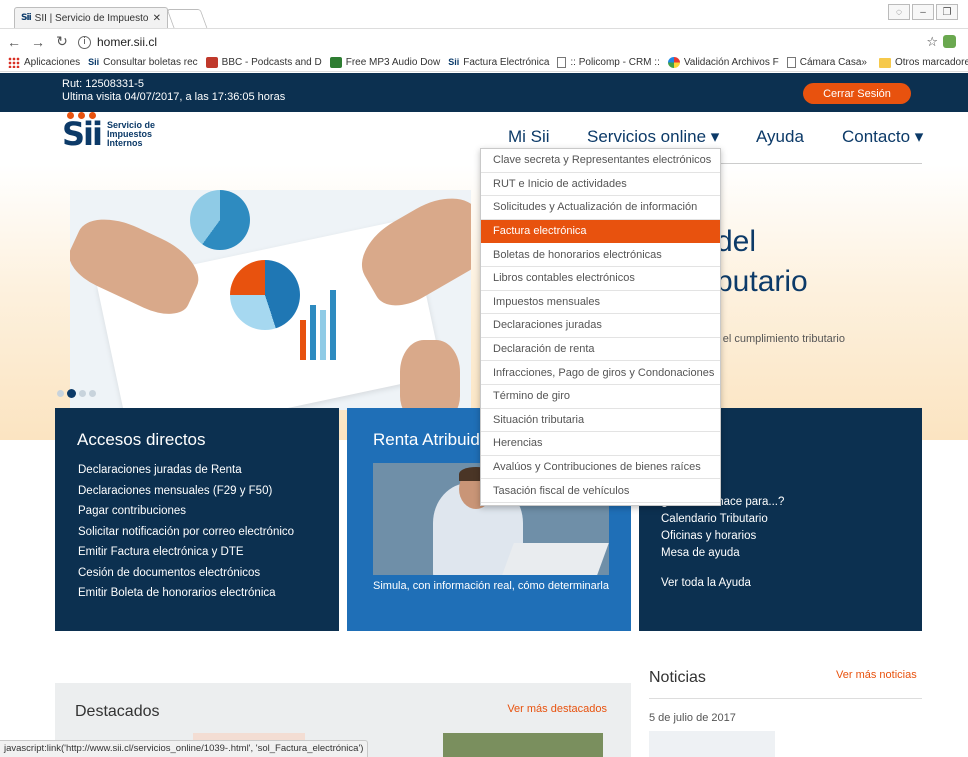 The image size is (968, 757). I want to click on restore-icon: ❐, so click(947, 12).